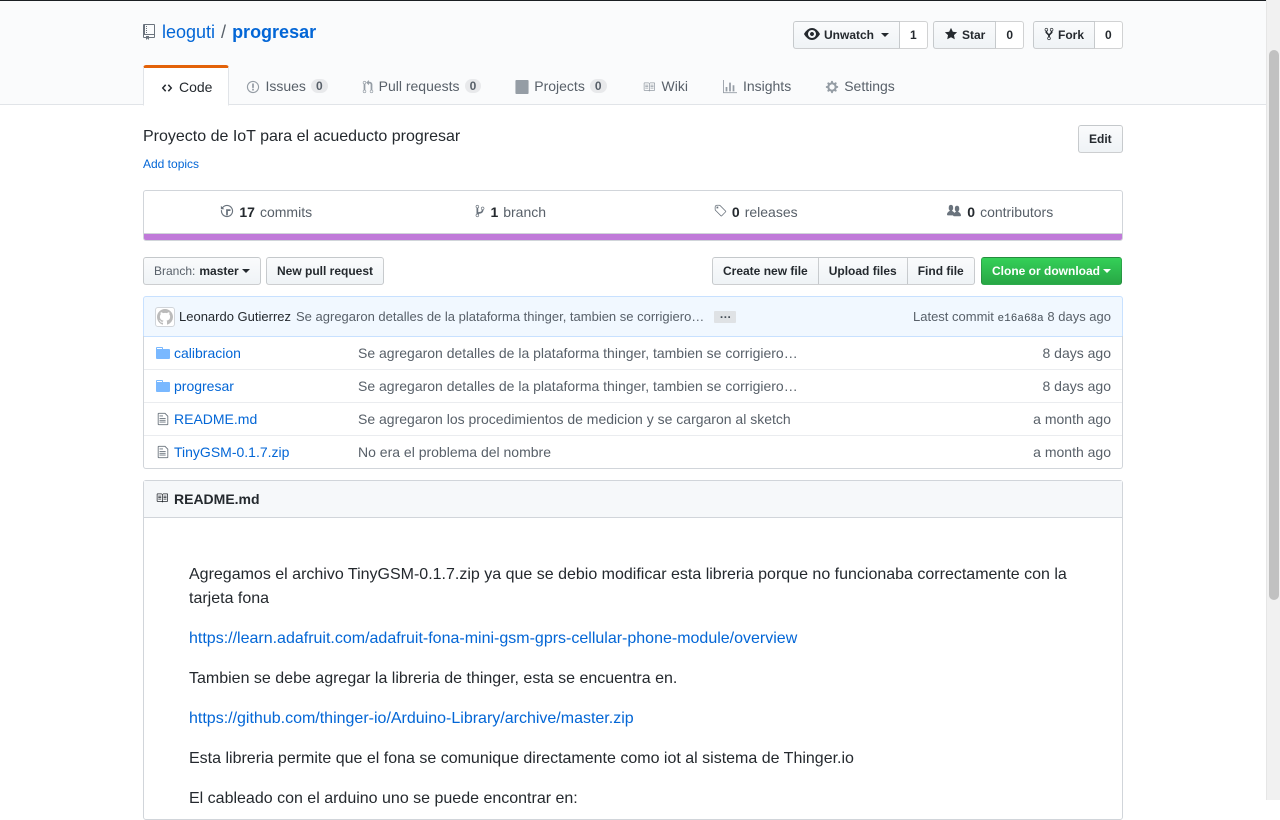  I want to click on tab-wiki-label: Wiki, so click(674, 86).